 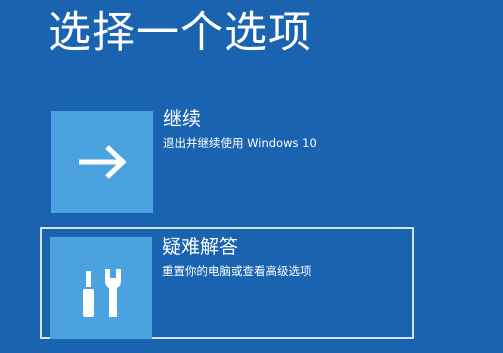 I want to click on continue-description: 退出并继续使用 Windows 10, so click(x=240, y=143).